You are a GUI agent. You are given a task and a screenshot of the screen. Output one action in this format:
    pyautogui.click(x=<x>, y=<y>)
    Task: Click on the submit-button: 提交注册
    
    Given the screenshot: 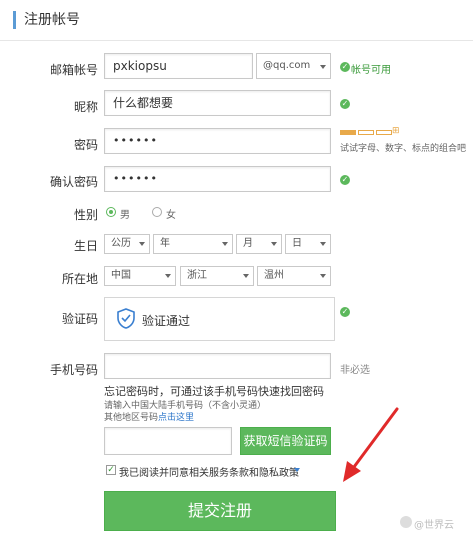 What is the action you would take?
    pyautogui.click(x=220, y=511)
    